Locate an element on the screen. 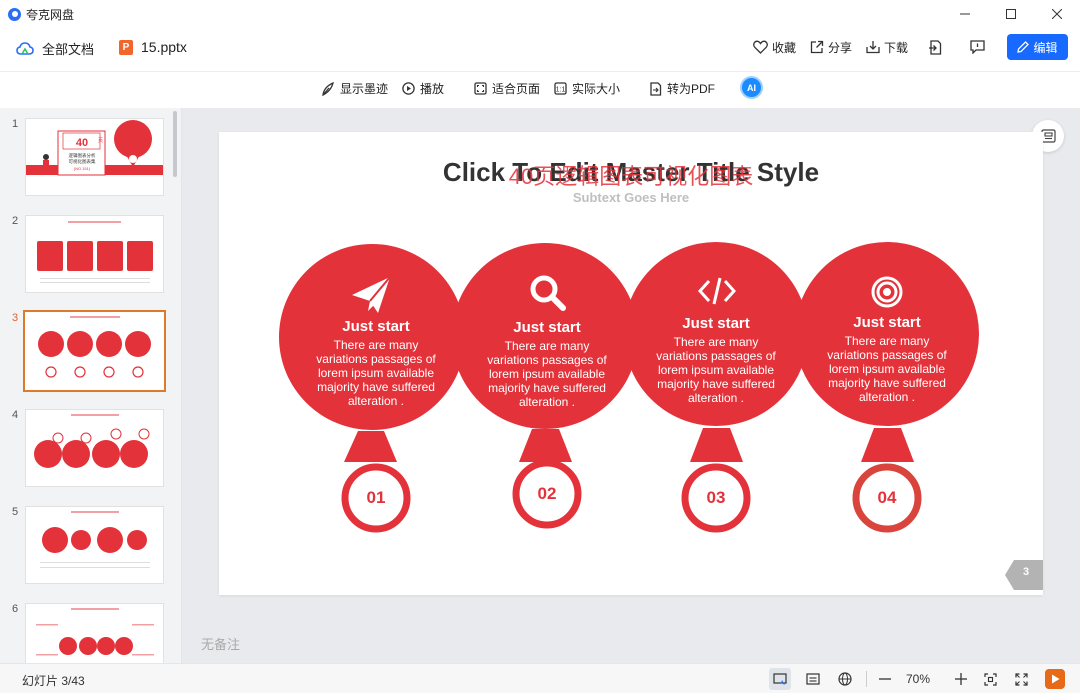 This screenshot has width=1080, height=693. show-ink-button: 显示墨迹 is located at coordinates (354, 88).